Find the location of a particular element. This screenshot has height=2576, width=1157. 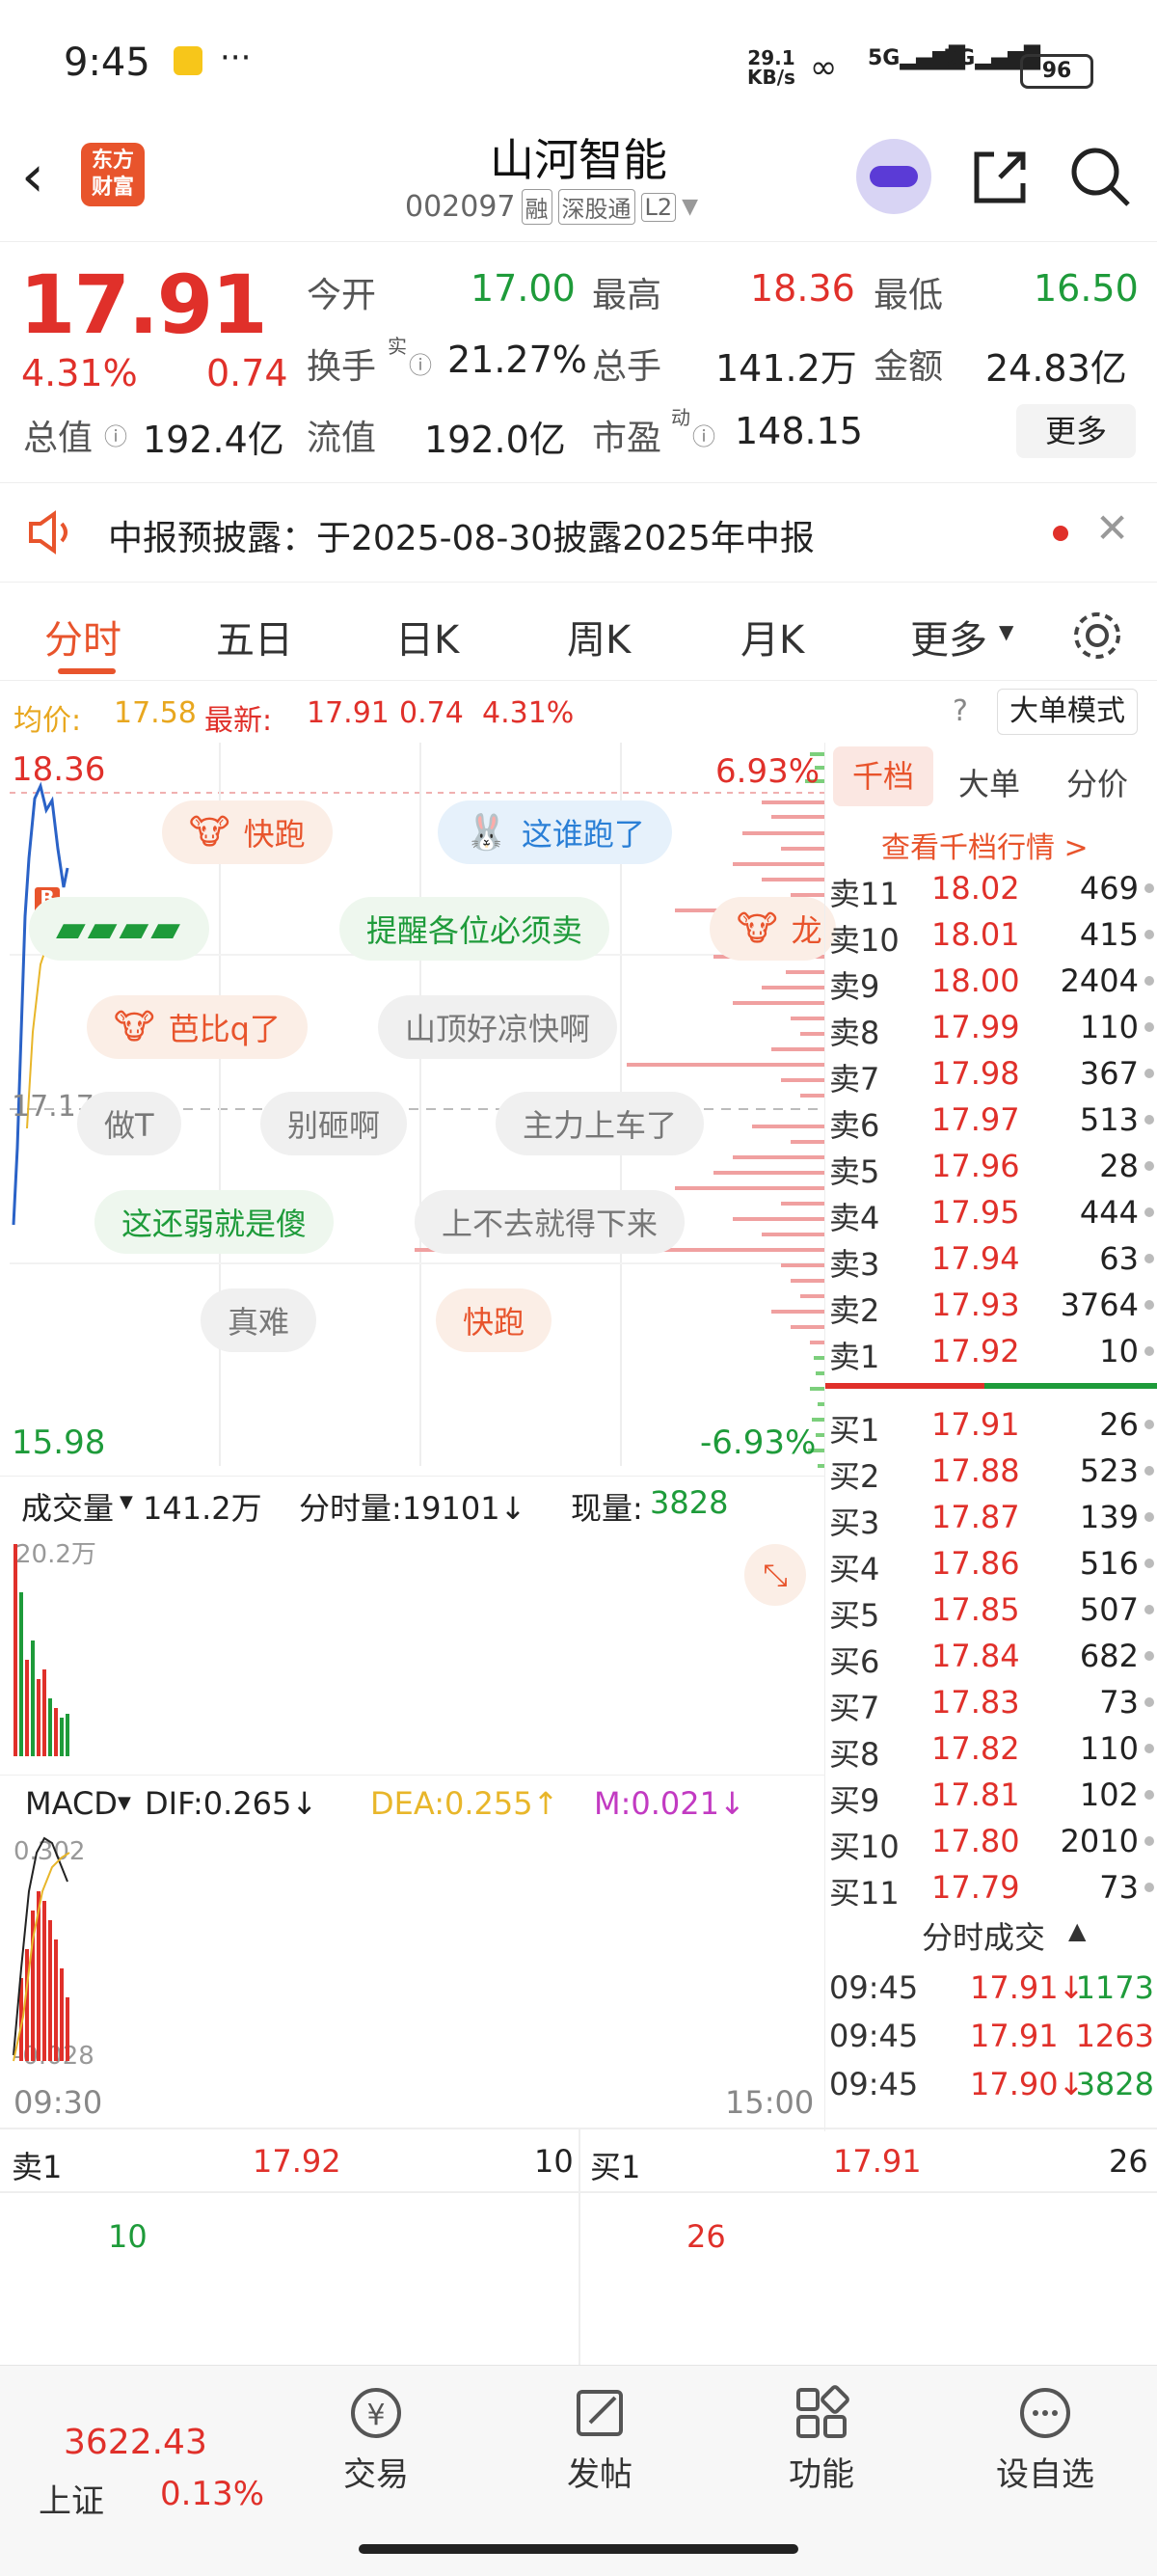

depth-link: 查看千档行情 > is located at coordinates (985, 845).